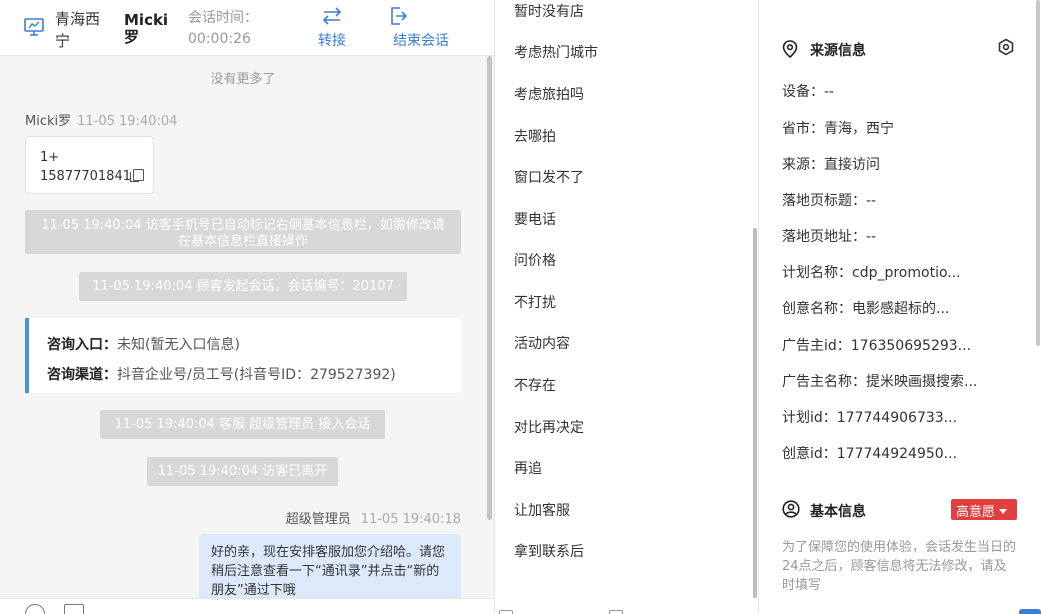 The height and width of the screenshot is (614, 1041). I want to click on transfer-label: 转接, so click(332, 41).